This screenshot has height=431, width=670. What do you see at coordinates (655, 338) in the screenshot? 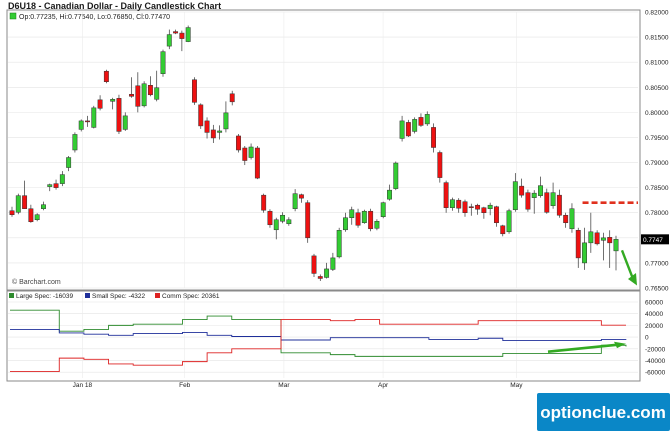
I see `cot-axis: 60000 40000 20000 0 -20000 -40000 -60000` at bounding box center [655, 338].